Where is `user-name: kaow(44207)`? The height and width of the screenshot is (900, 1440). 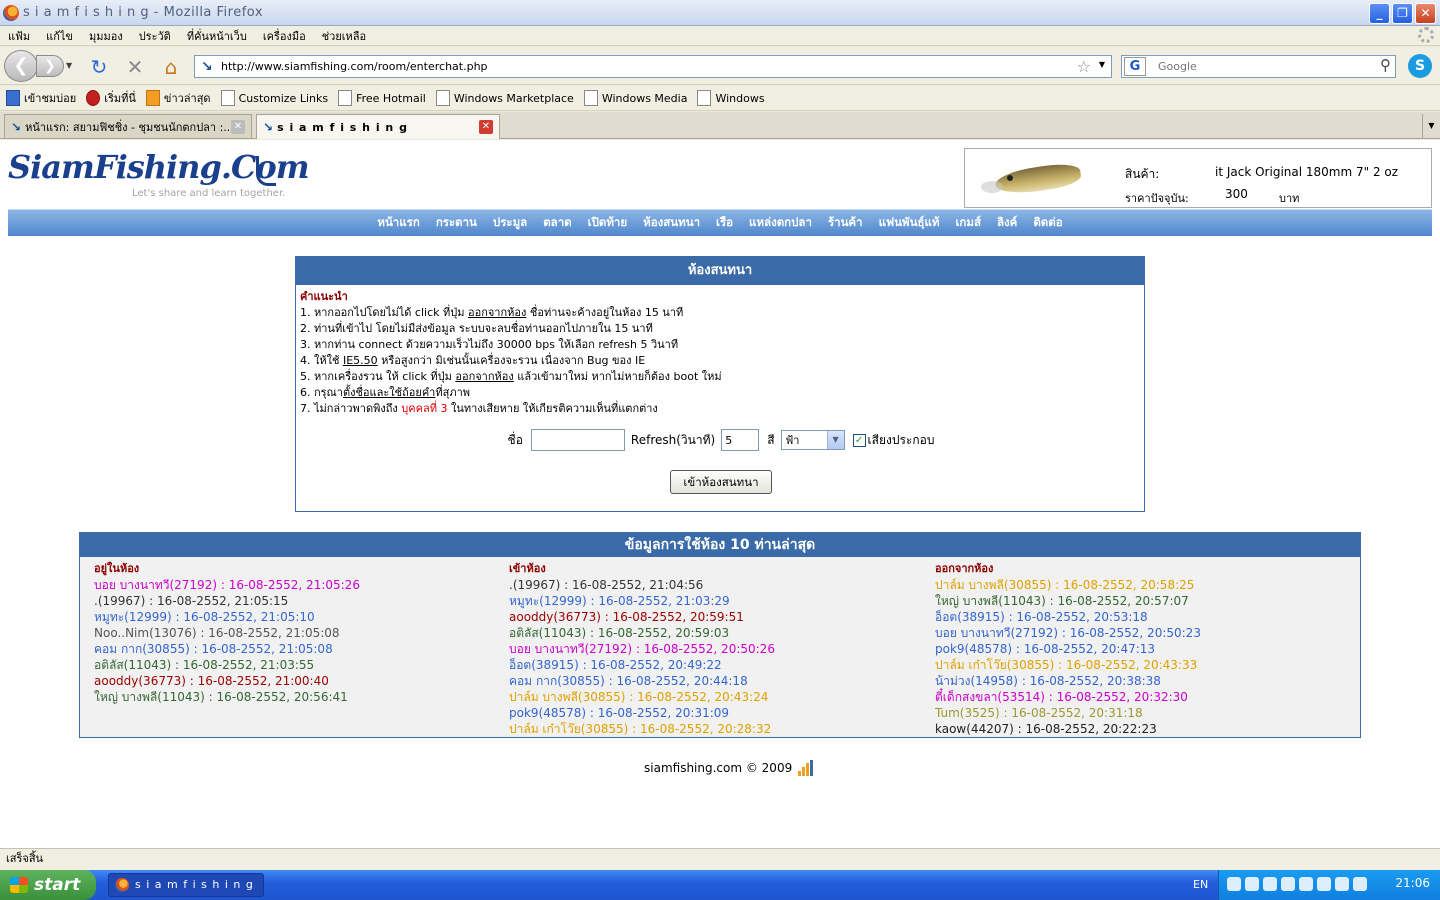
user-name: kaow(44207) is located at coordinates (974, 729).